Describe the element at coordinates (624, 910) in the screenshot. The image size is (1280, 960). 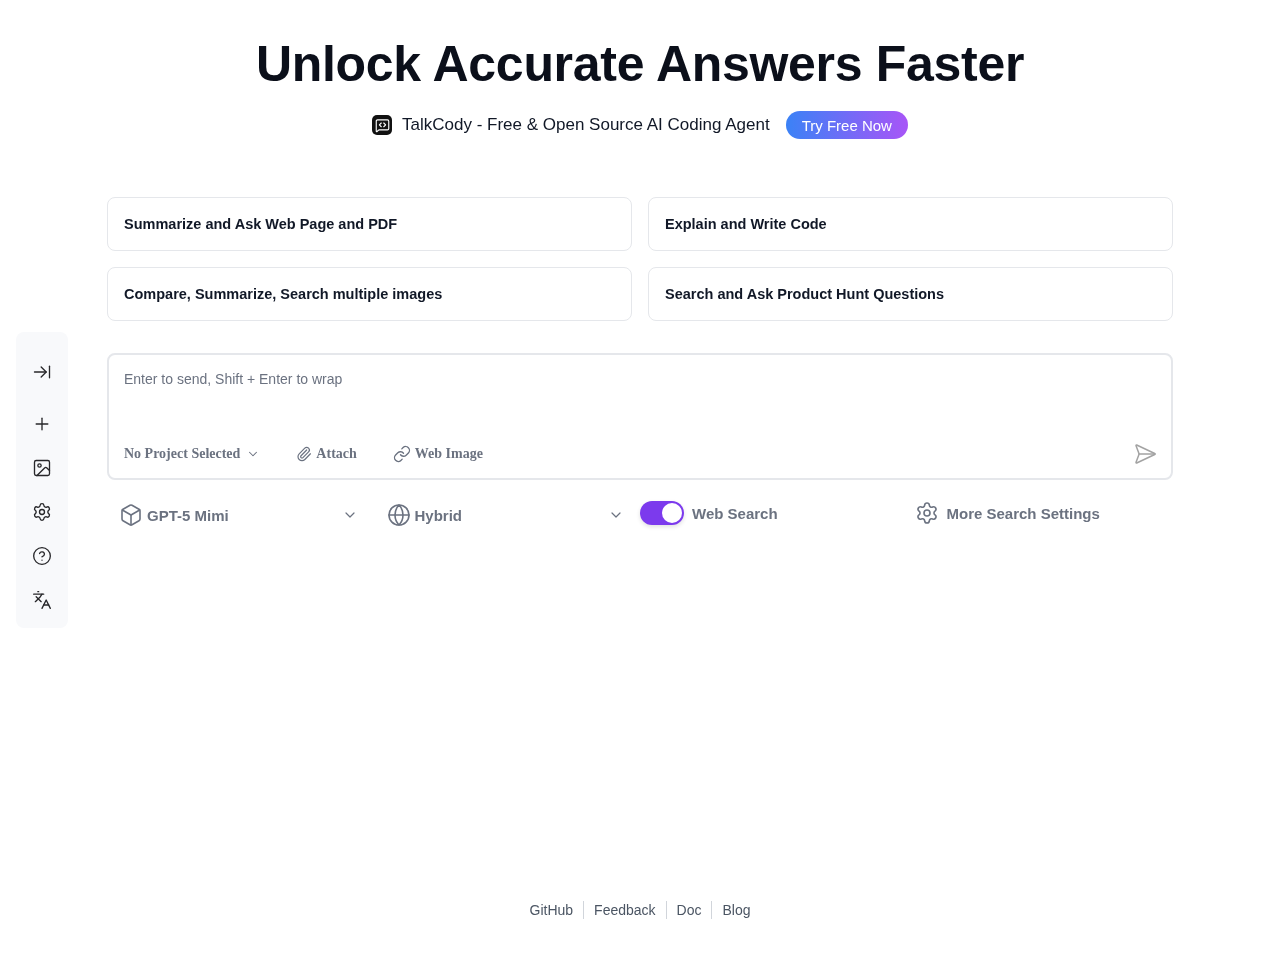
I see `footer-link: Feedback` at that location.